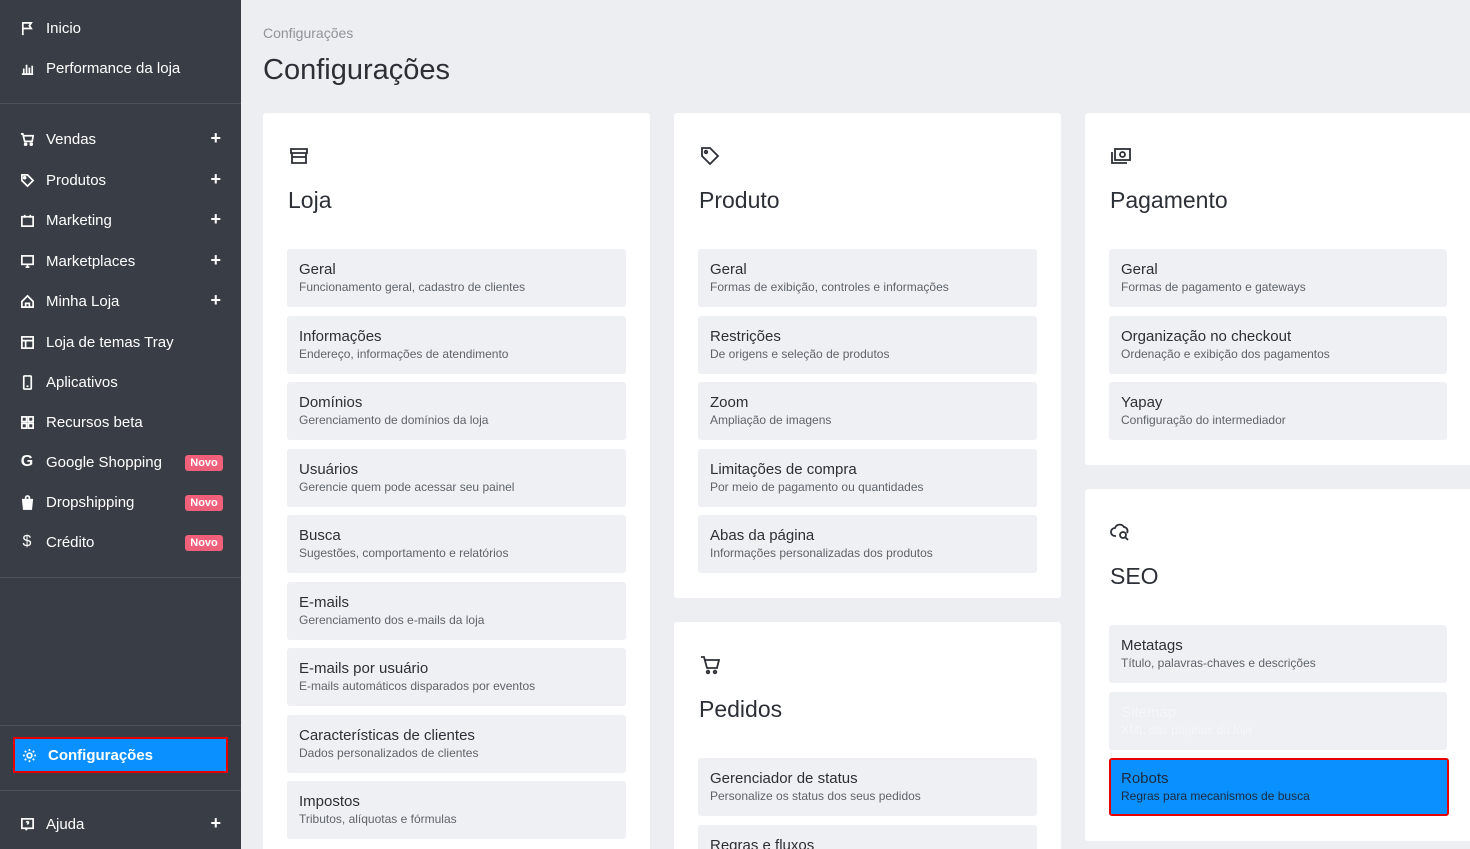  What do you see at coordinates (90, 502) in the screenshot?
I see `sidebar-item-label: Dropshipping` at bounding box center [90, 502].